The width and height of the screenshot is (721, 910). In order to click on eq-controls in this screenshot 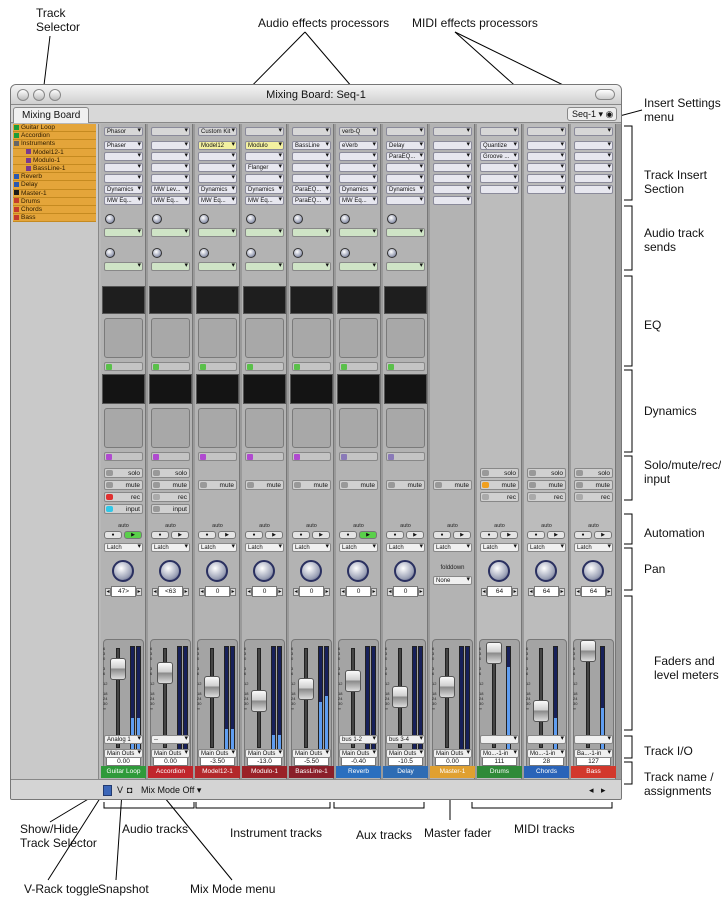, I will do `click(405, 338)`.